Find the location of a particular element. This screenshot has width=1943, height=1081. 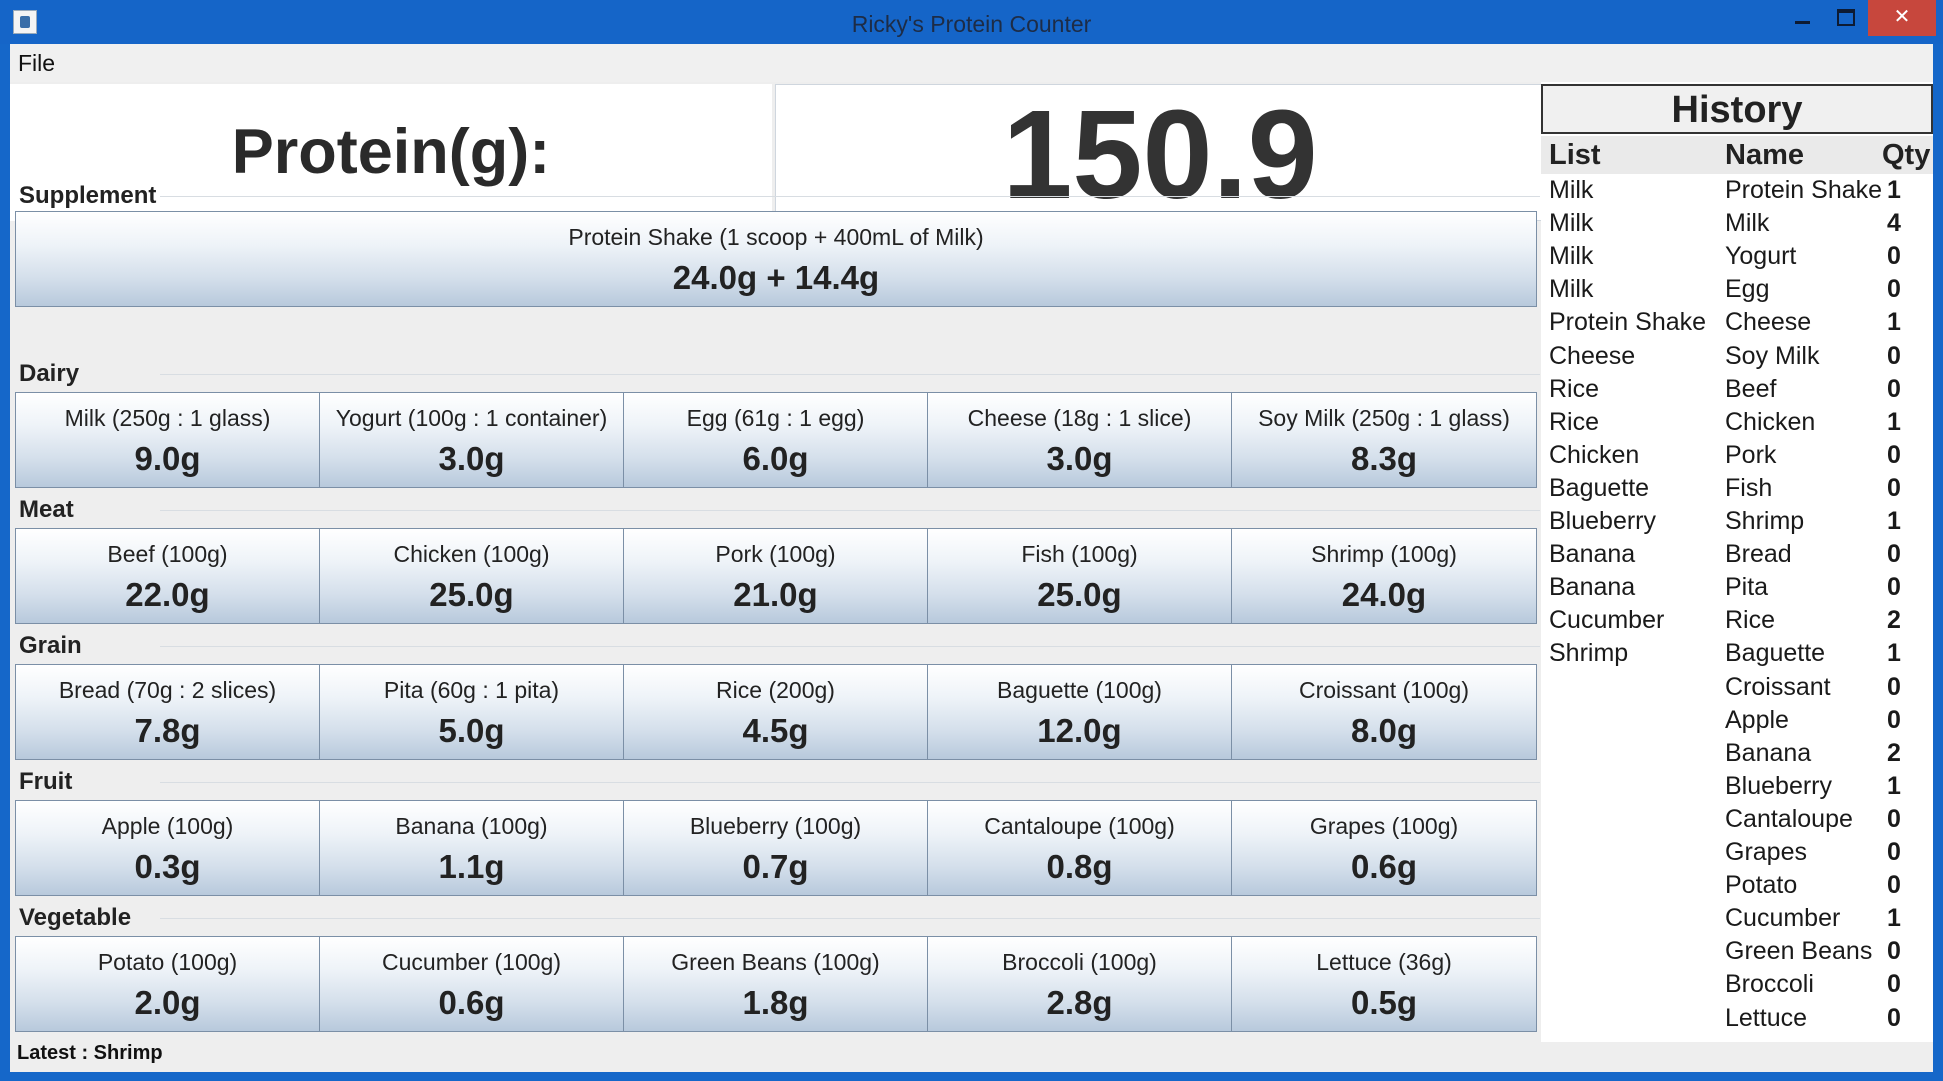

column-header-qty: Qty is located at coordinates (1906, 155).